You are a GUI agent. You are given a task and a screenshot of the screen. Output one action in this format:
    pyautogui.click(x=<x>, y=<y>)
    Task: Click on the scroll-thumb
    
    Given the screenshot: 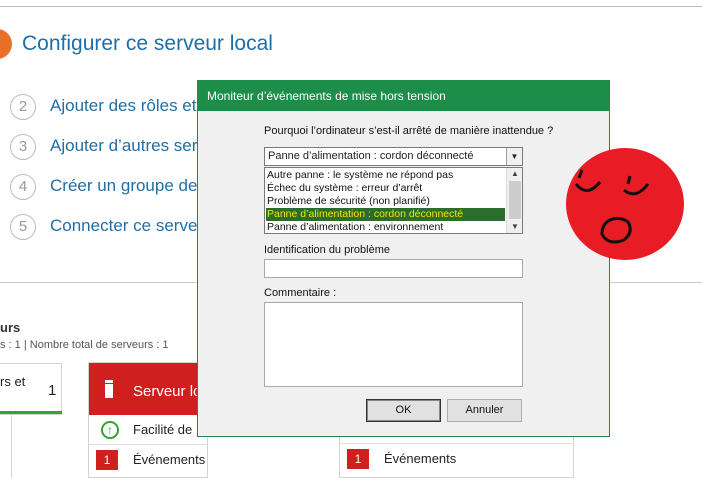 What is the action you would take?
    pyautogui.click(x=515, y=200)
    